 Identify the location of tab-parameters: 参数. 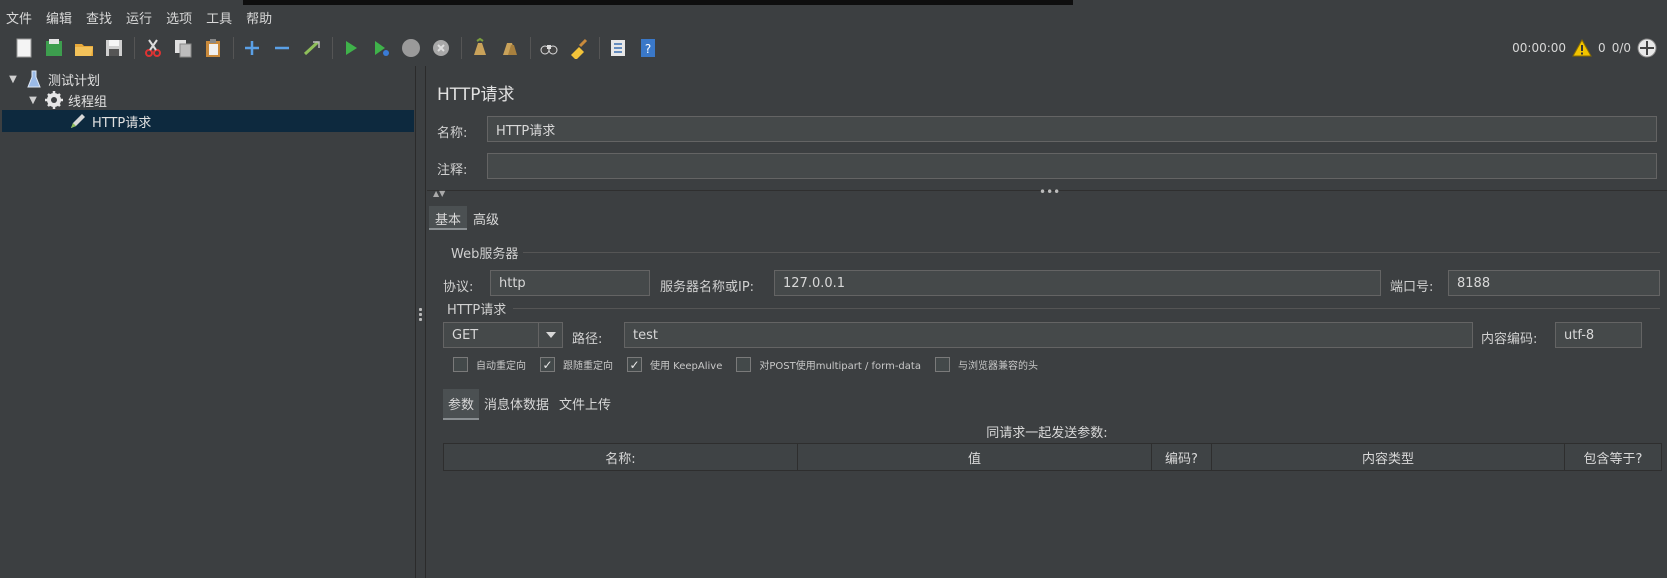
(461, 404).